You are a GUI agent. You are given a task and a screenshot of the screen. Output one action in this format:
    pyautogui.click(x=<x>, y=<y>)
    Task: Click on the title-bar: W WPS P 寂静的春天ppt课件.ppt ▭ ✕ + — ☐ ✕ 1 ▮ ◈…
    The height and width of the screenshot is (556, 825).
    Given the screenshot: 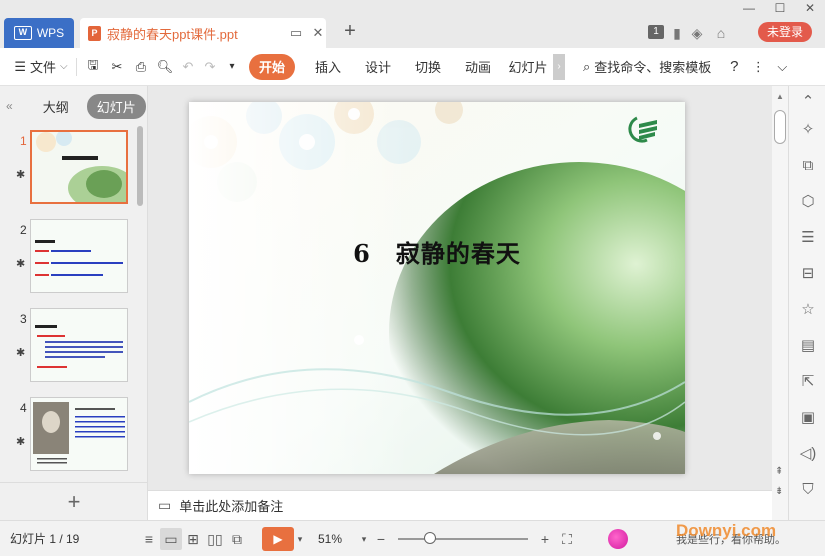 What is the action you would take?
    pyautogui.click(x=412, y=24)
    